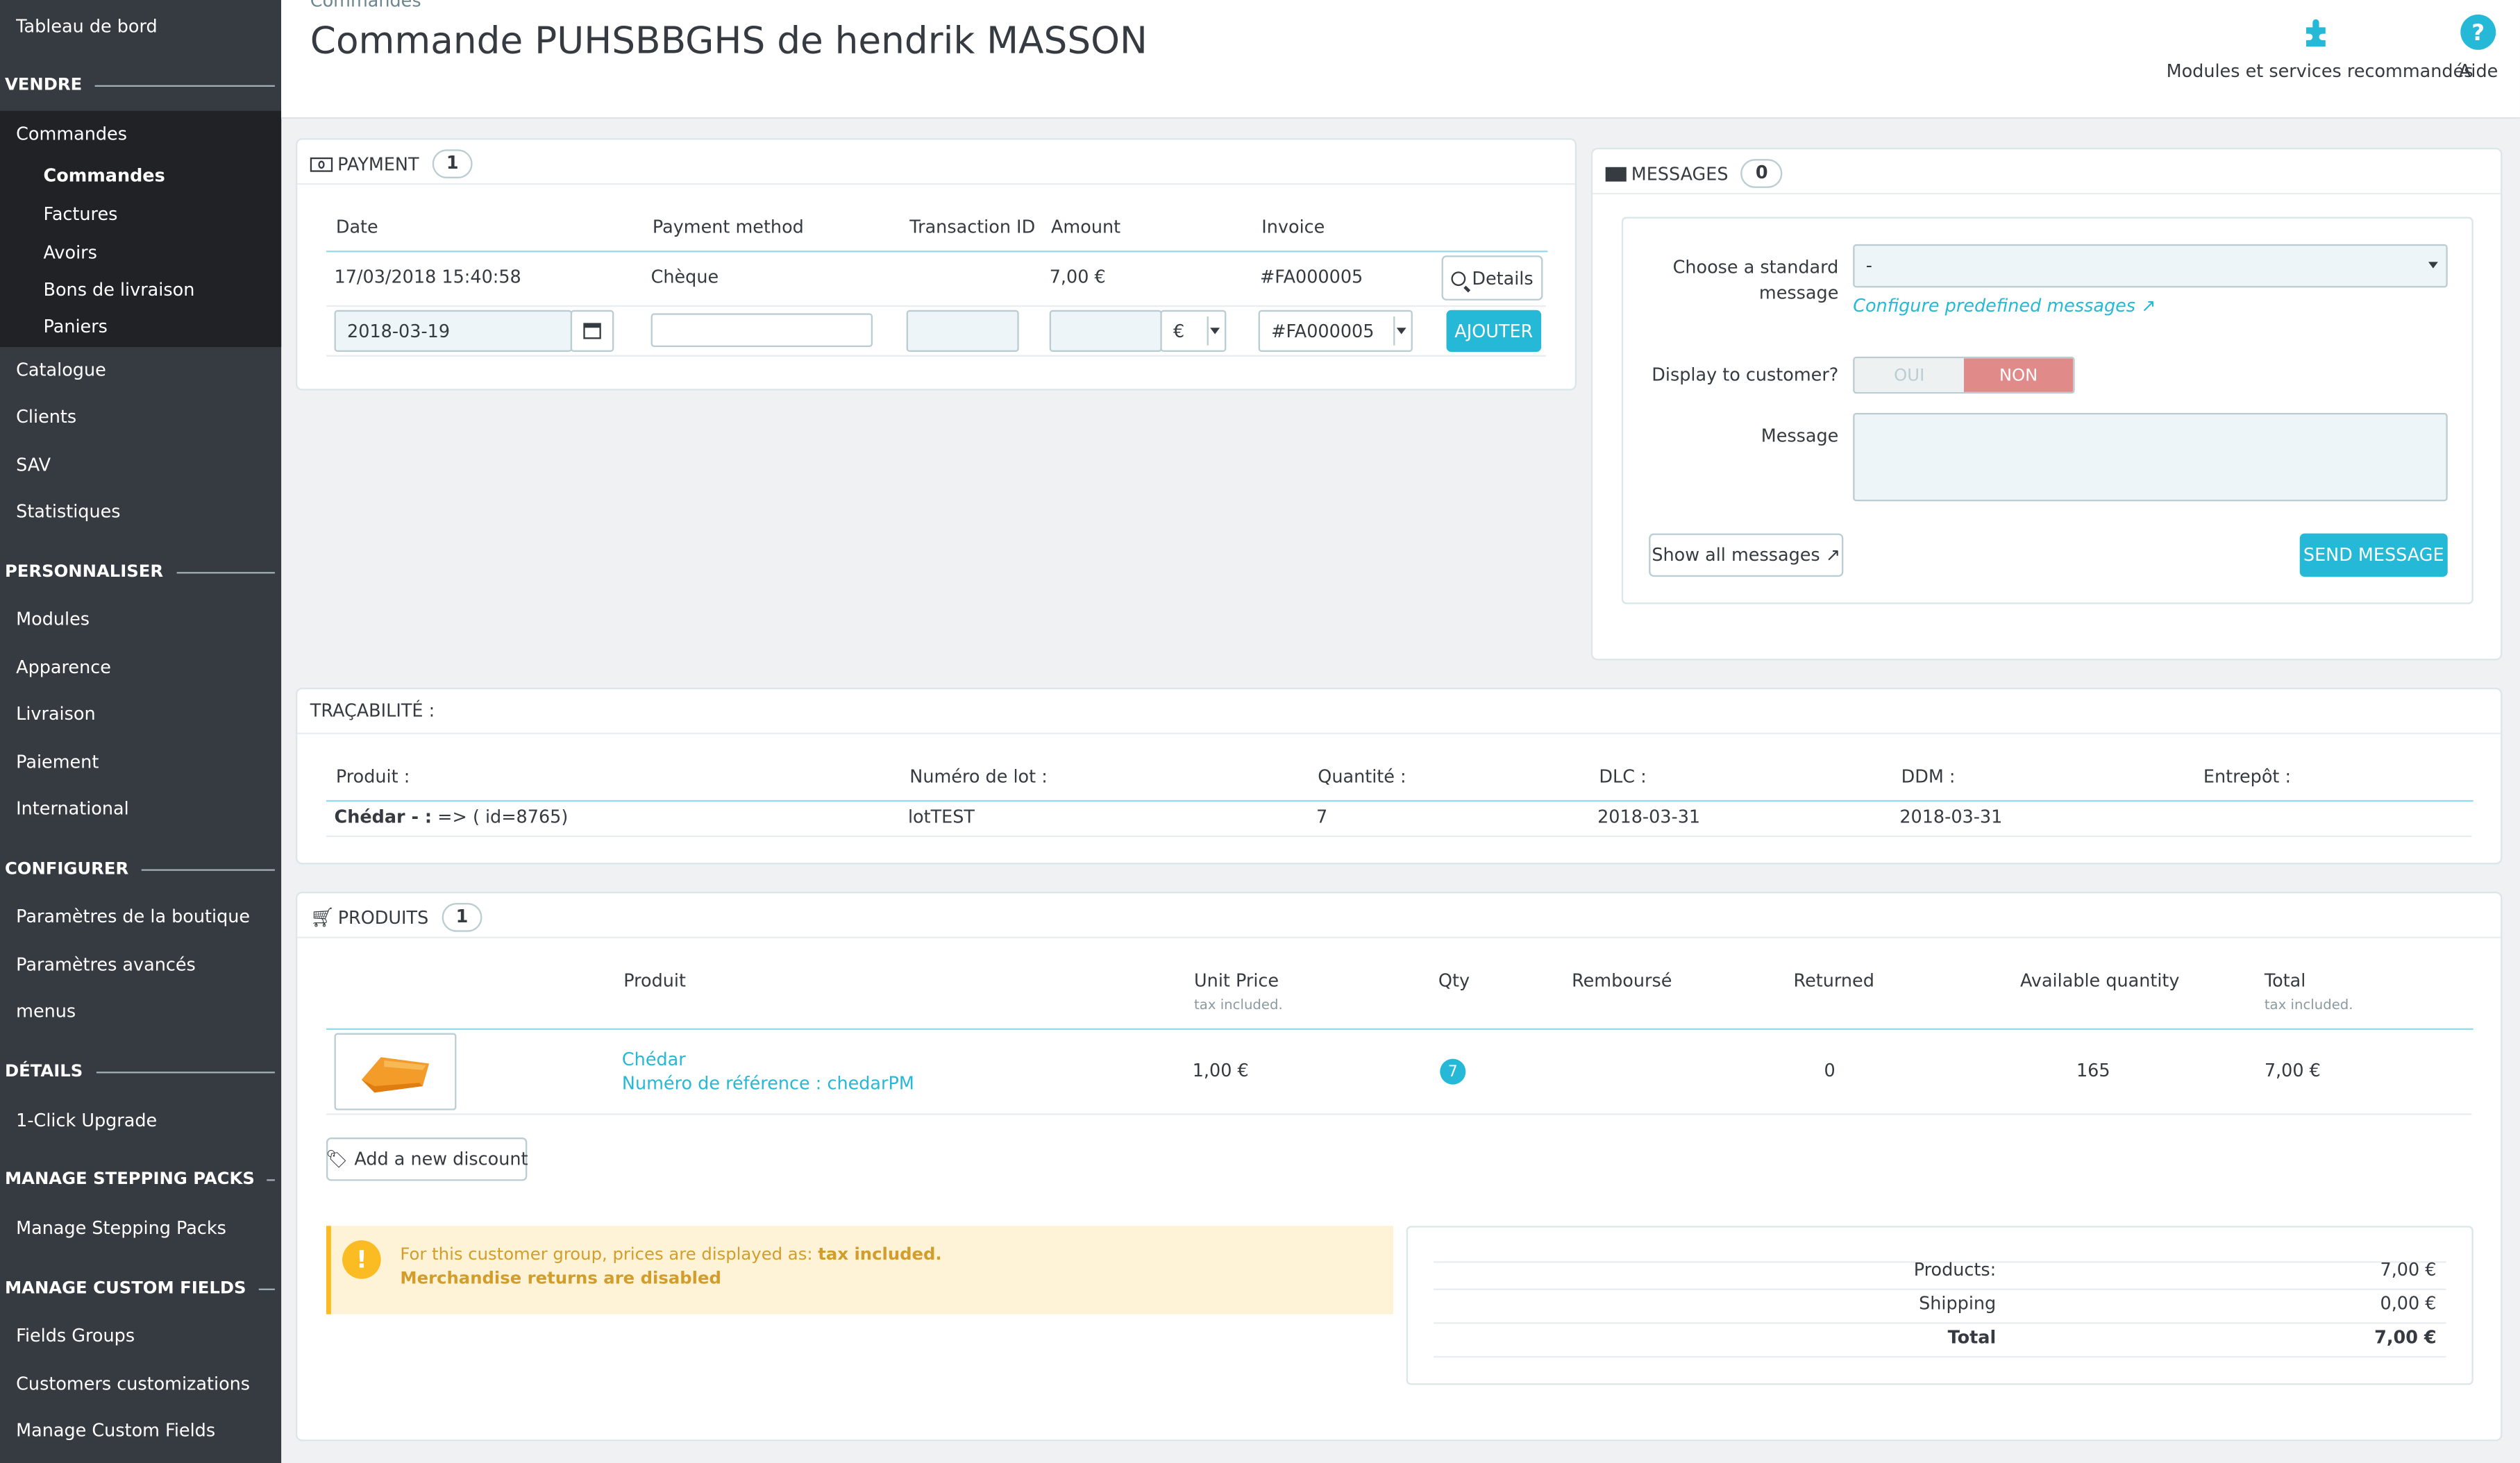  I want to click on sidebar-section-personnaliser: PERSONNALISER, so click(140, 572).